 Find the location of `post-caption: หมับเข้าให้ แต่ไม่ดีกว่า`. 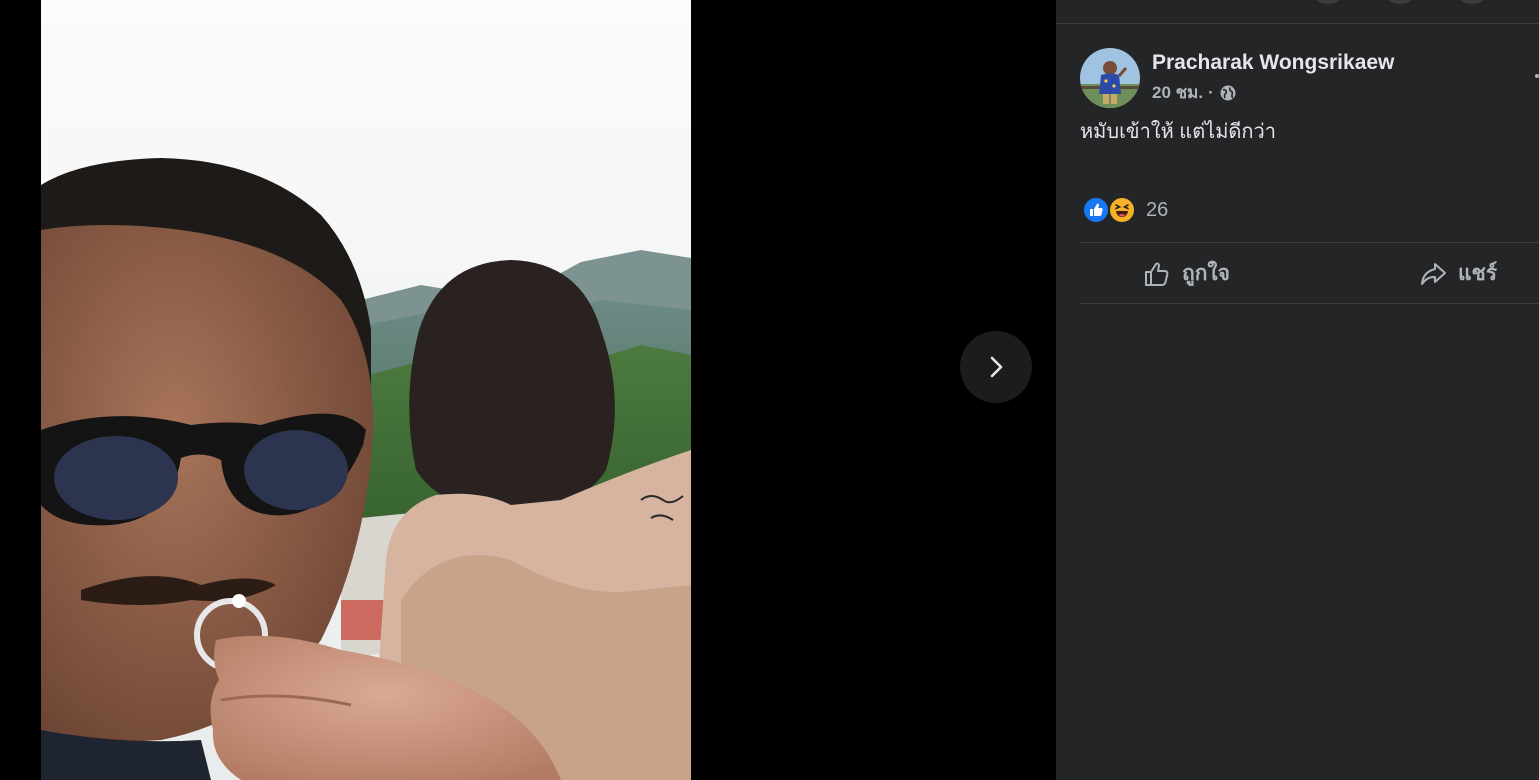

post-caption: หมับเข้าให้ แต่ไม่ดีกว่า is located at coordinates (1178, 132).